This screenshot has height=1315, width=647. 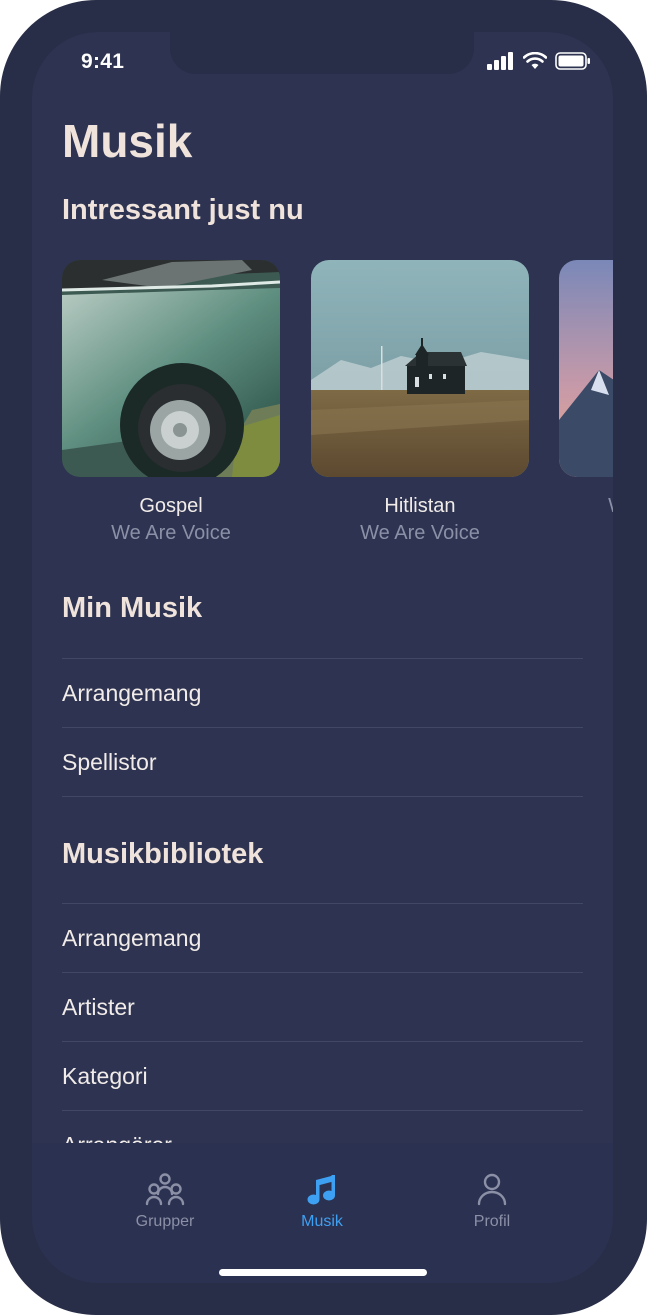 I want to click on list-item-kategori: Kategori, so click(x=322, y=1075).